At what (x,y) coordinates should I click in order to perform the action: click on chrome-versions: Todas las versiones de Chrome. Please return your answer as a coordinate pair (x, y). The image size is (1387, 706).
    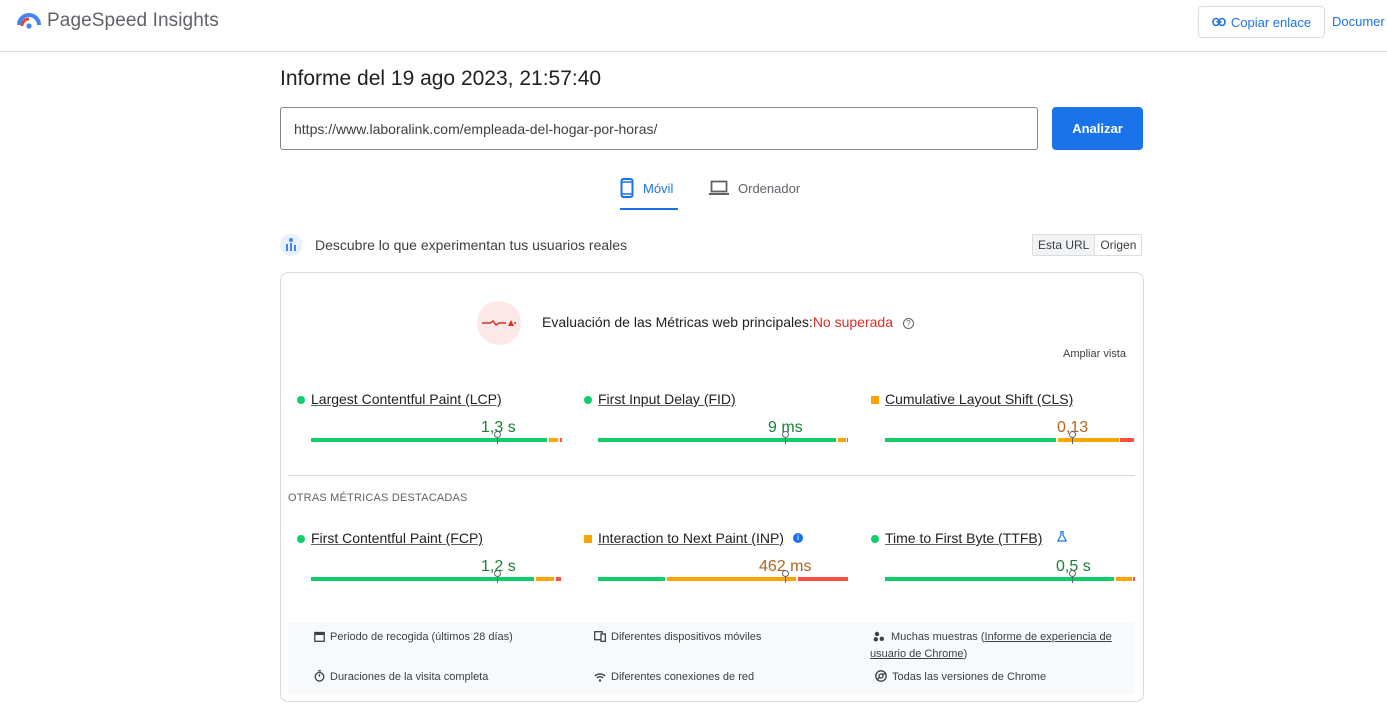
    Looking at the image, I should click on (960, 677).